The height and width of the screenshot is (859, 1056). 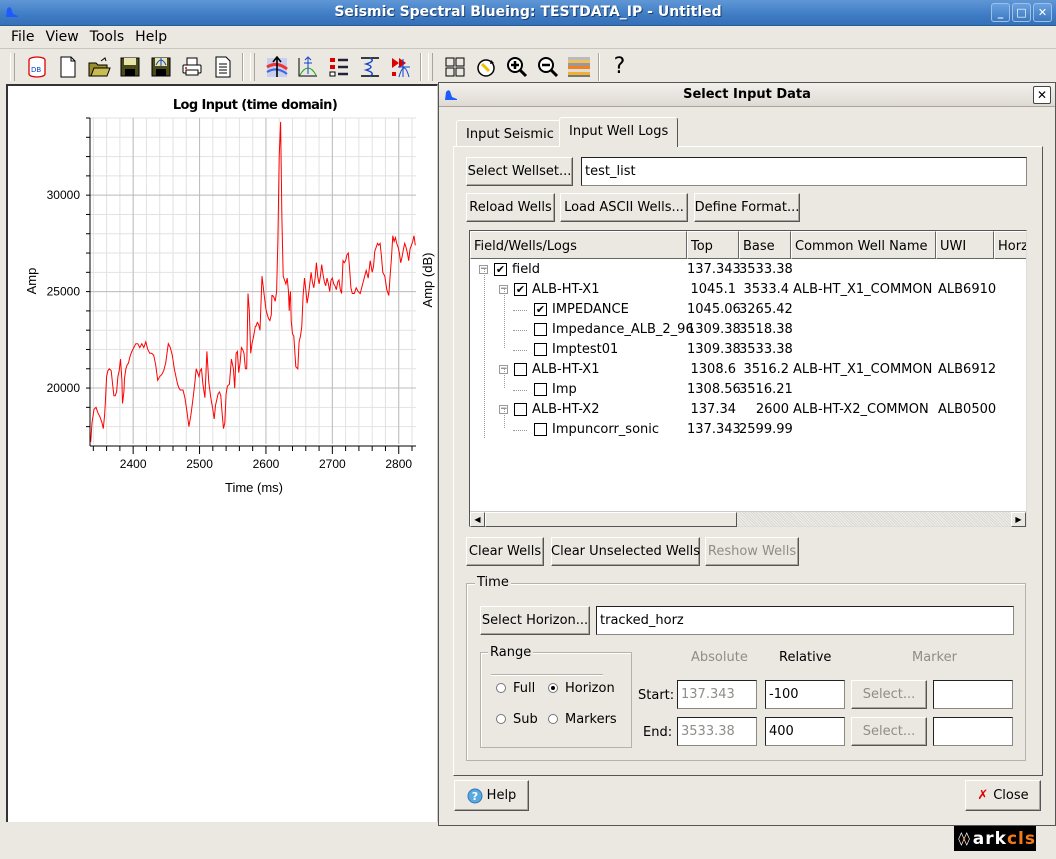 What do you see at coordinates (805, 694) in the screenshot?
I see `start-relative-input: -100` at bounding box center [805, 694].